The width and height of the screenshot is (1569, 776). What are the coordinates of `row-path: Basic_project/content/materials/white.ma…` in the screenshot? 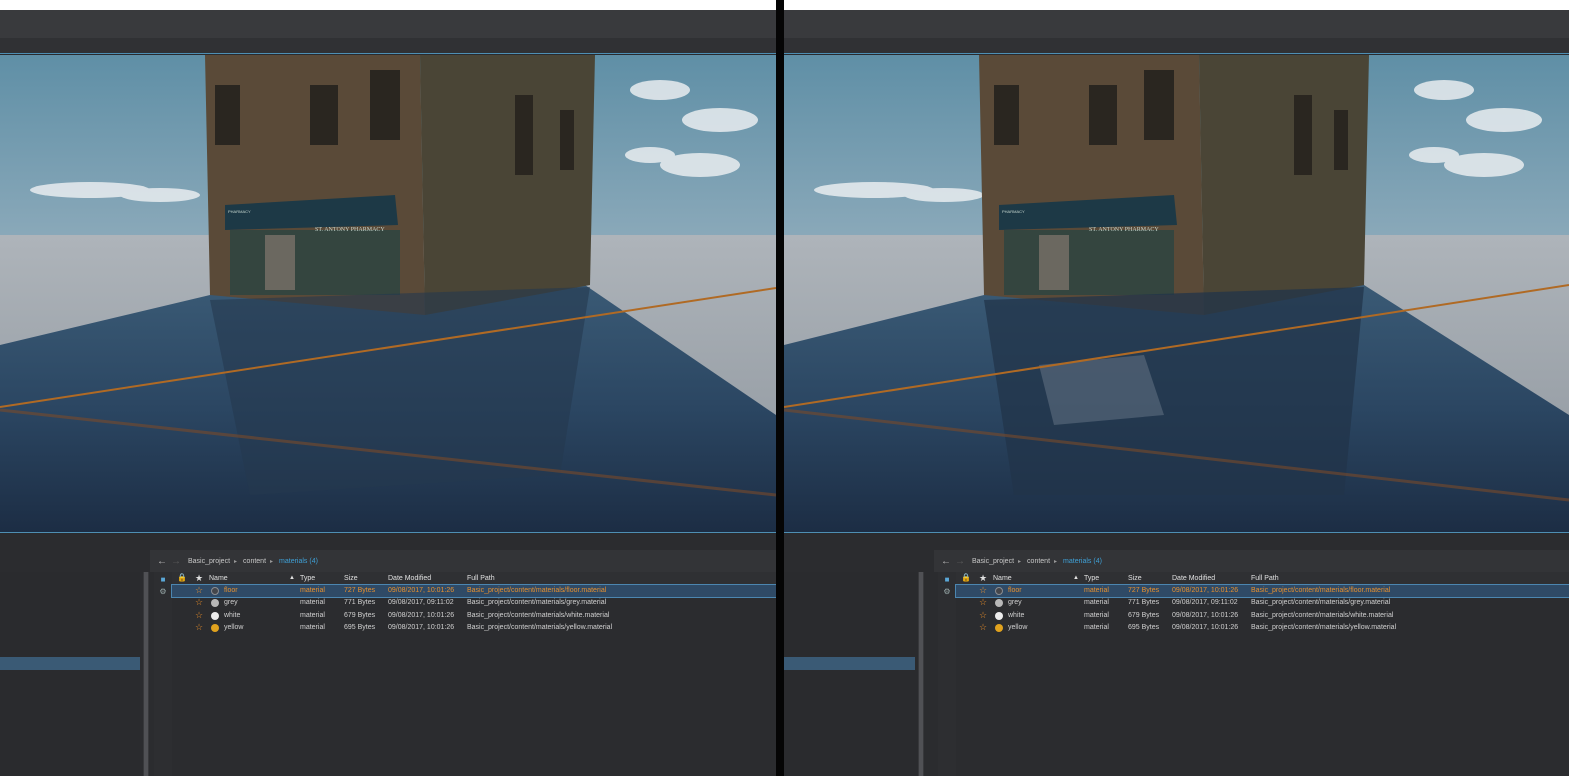 It's located at (1322, 615).